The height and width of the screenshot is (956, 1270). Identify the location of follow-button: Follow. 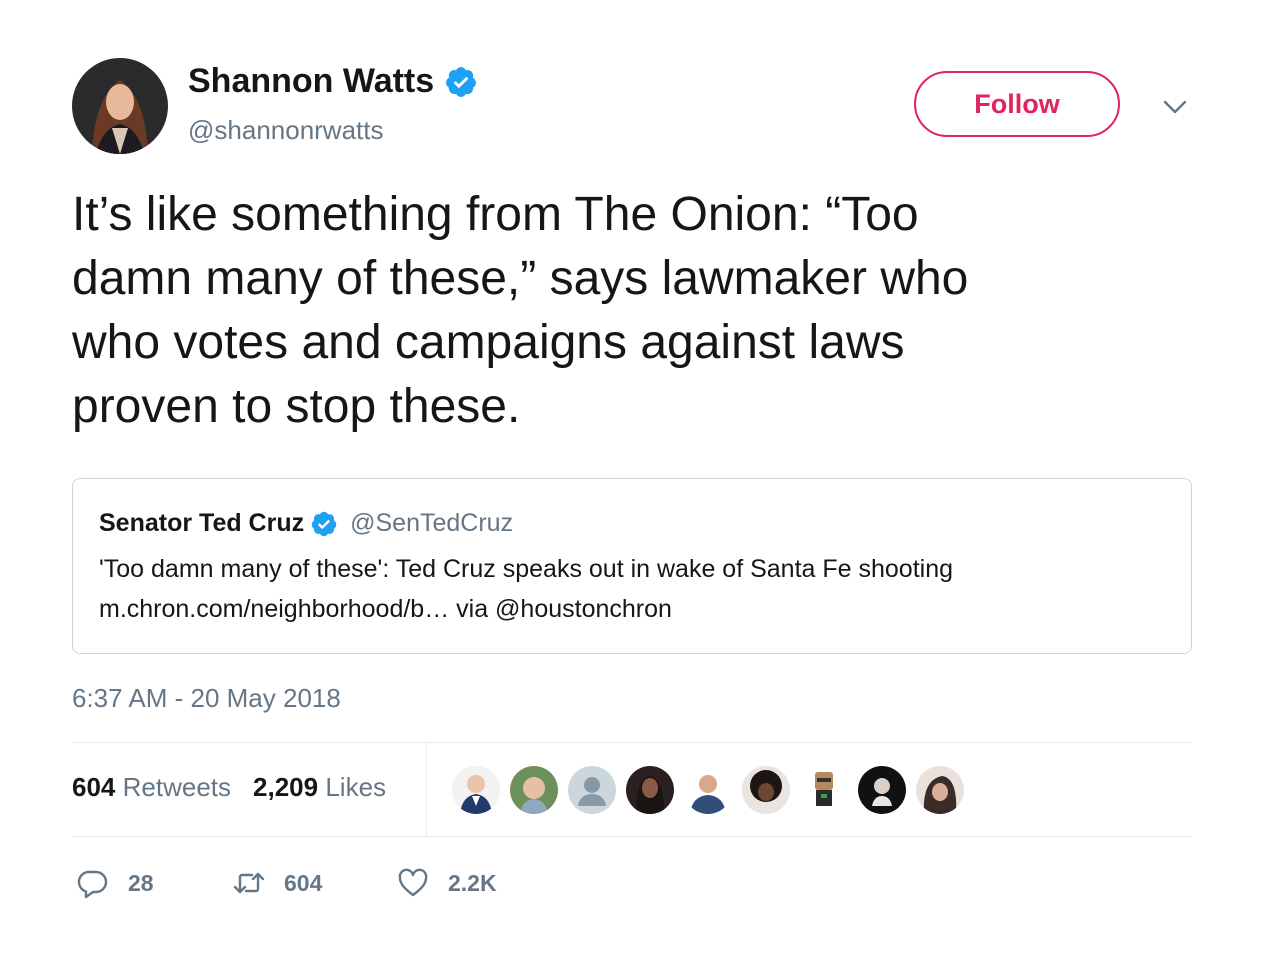
(1017, 104).